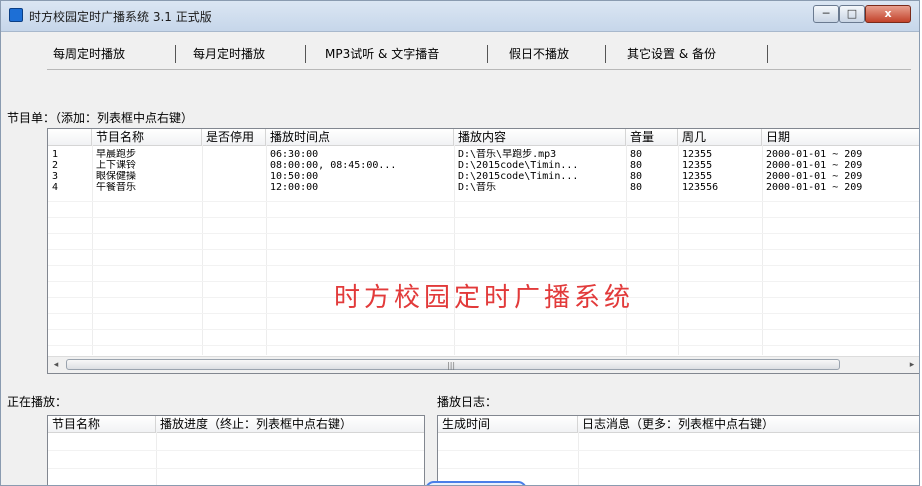 The width and height of the screenshot is (922, 486). Describe the element at coordinates (116, 187) in the screenshot. I see `row-name: 午餐音乐` at that location.